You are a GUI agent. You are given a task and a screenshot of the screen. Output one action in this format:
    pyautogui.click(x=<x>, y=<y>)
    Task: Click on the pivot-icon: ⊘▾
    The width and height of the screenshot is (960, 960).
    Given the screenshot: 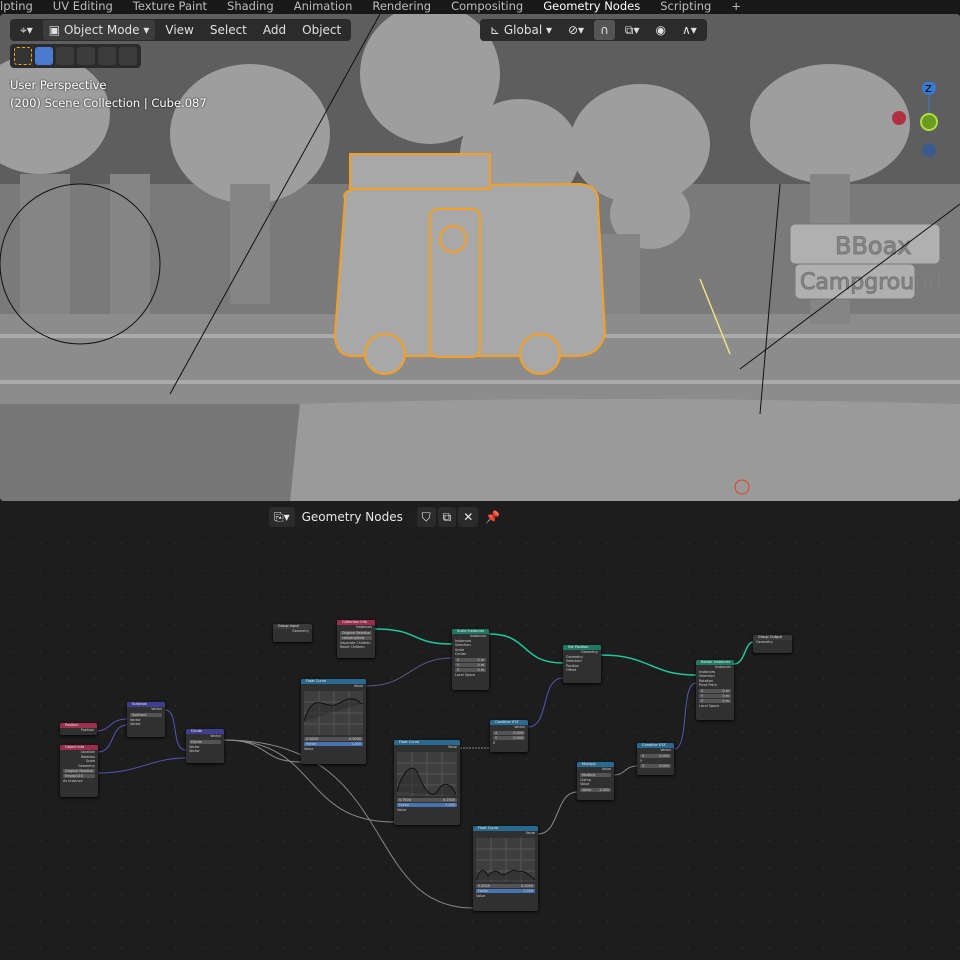 What is the action you would take?
    pyautogui.click(x=576, y=30)
    